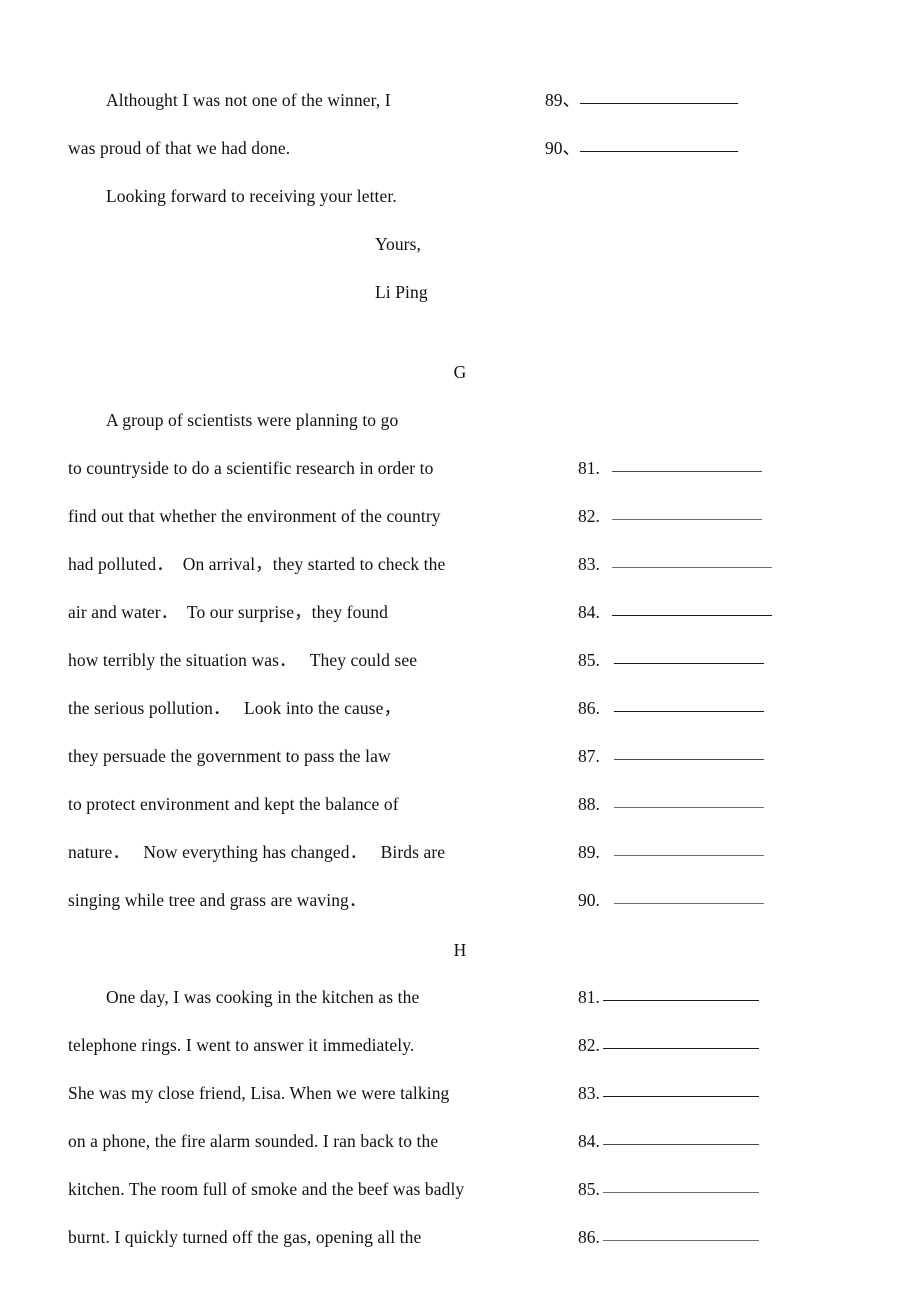  Describe the element at coordinates (589, 756) in the screenshot. I see `answer-number: 87.` at that location.